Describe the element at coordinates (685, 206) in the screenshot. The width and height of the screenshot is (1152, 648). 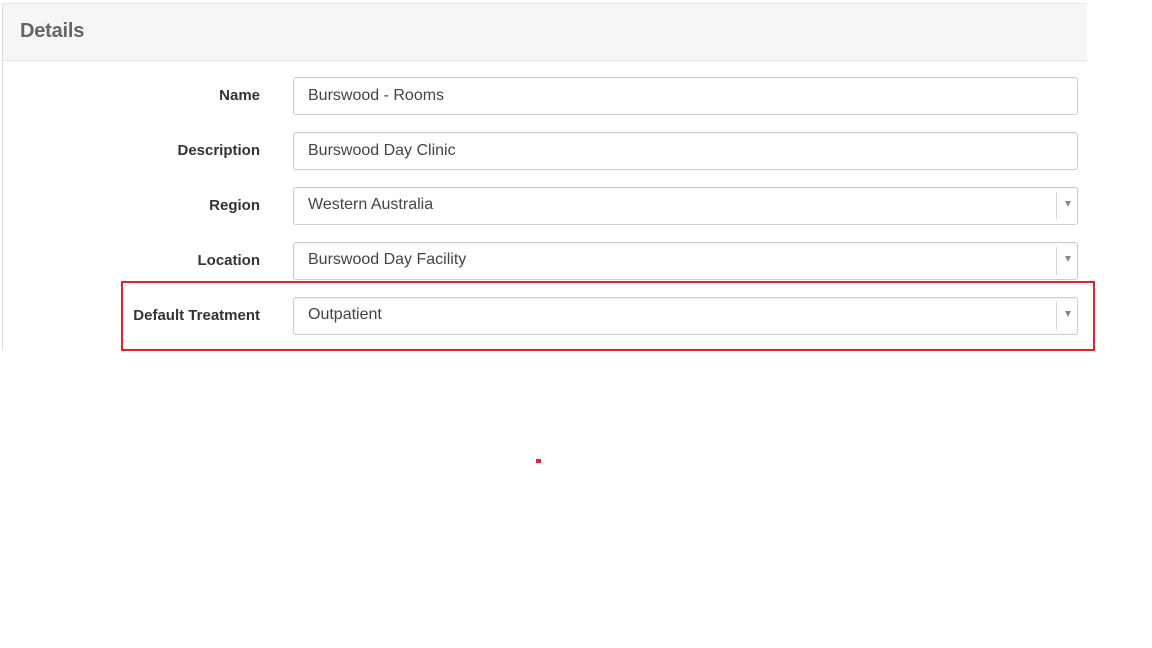
I see `region-select: Western Australia` at that location.